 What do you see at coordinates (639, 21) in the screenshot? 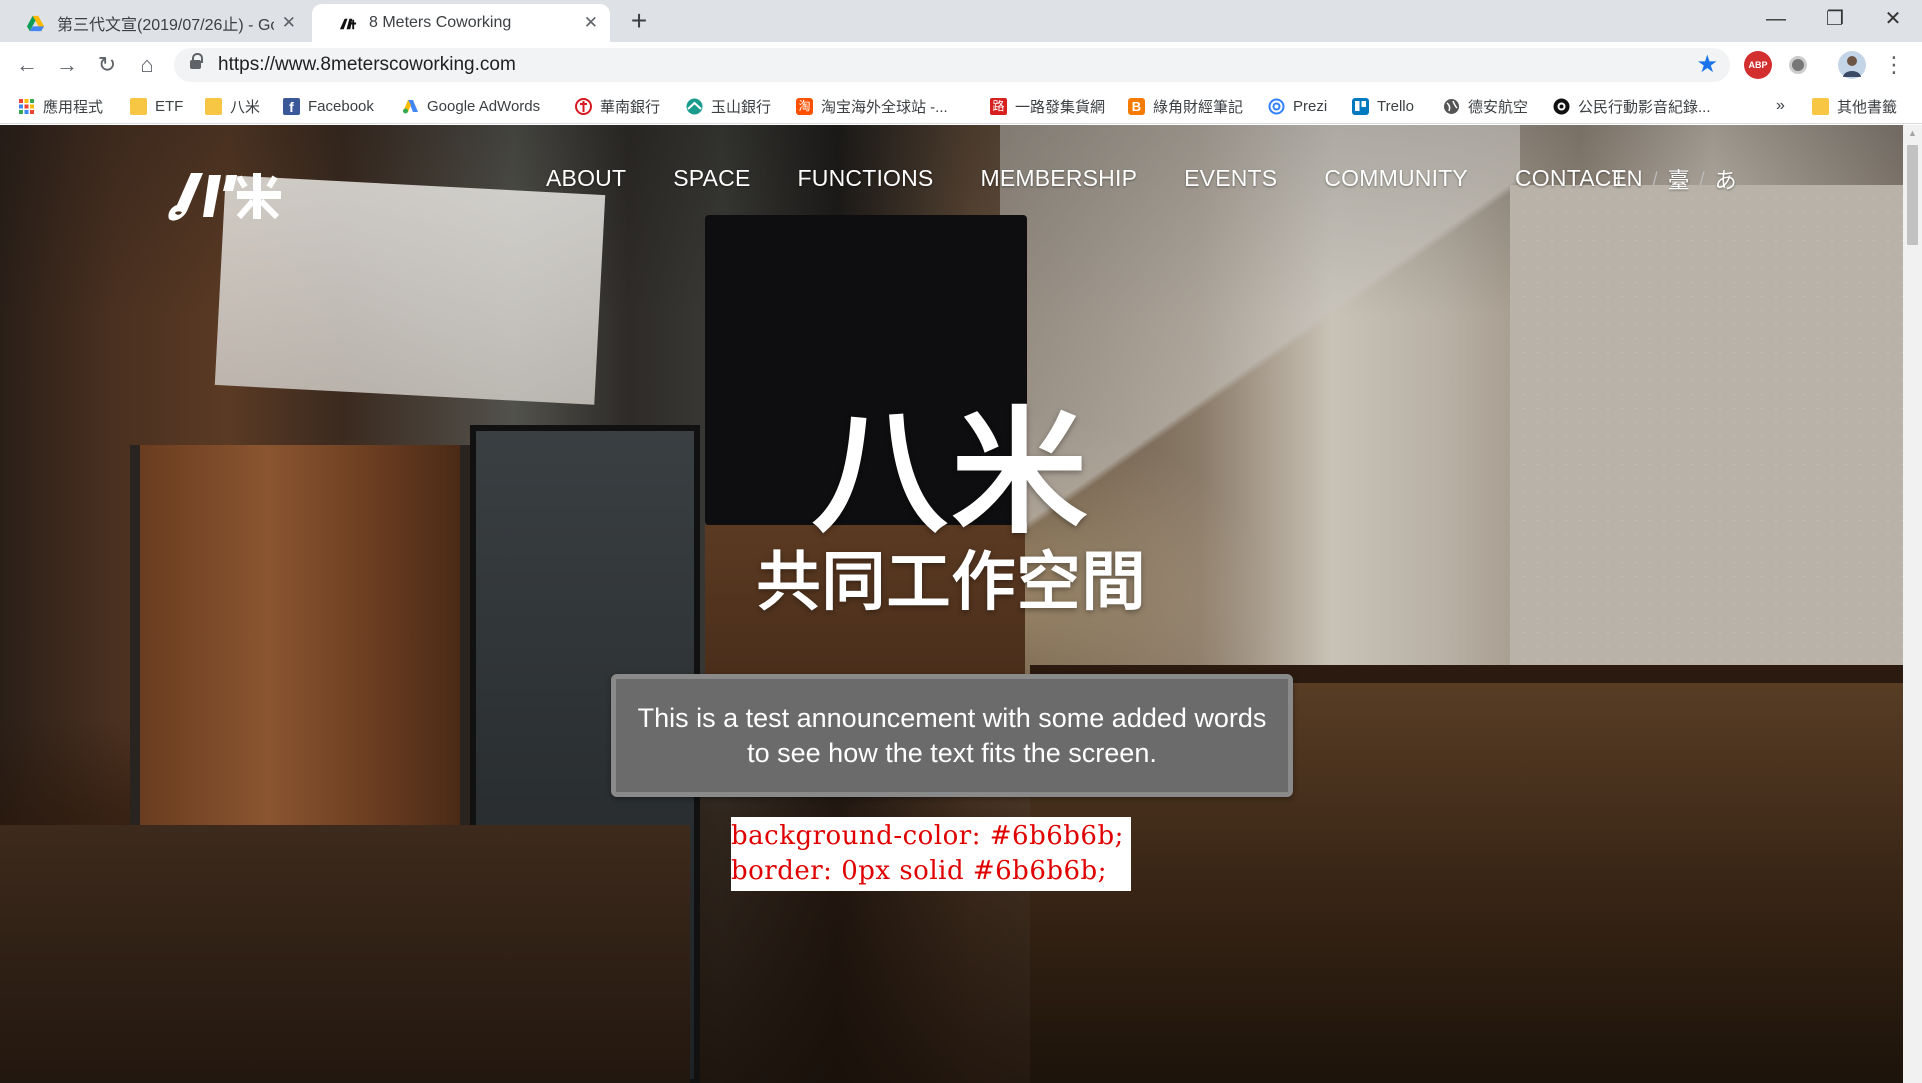
I see `new-tab-button: +` at bounding box center [639, 21].